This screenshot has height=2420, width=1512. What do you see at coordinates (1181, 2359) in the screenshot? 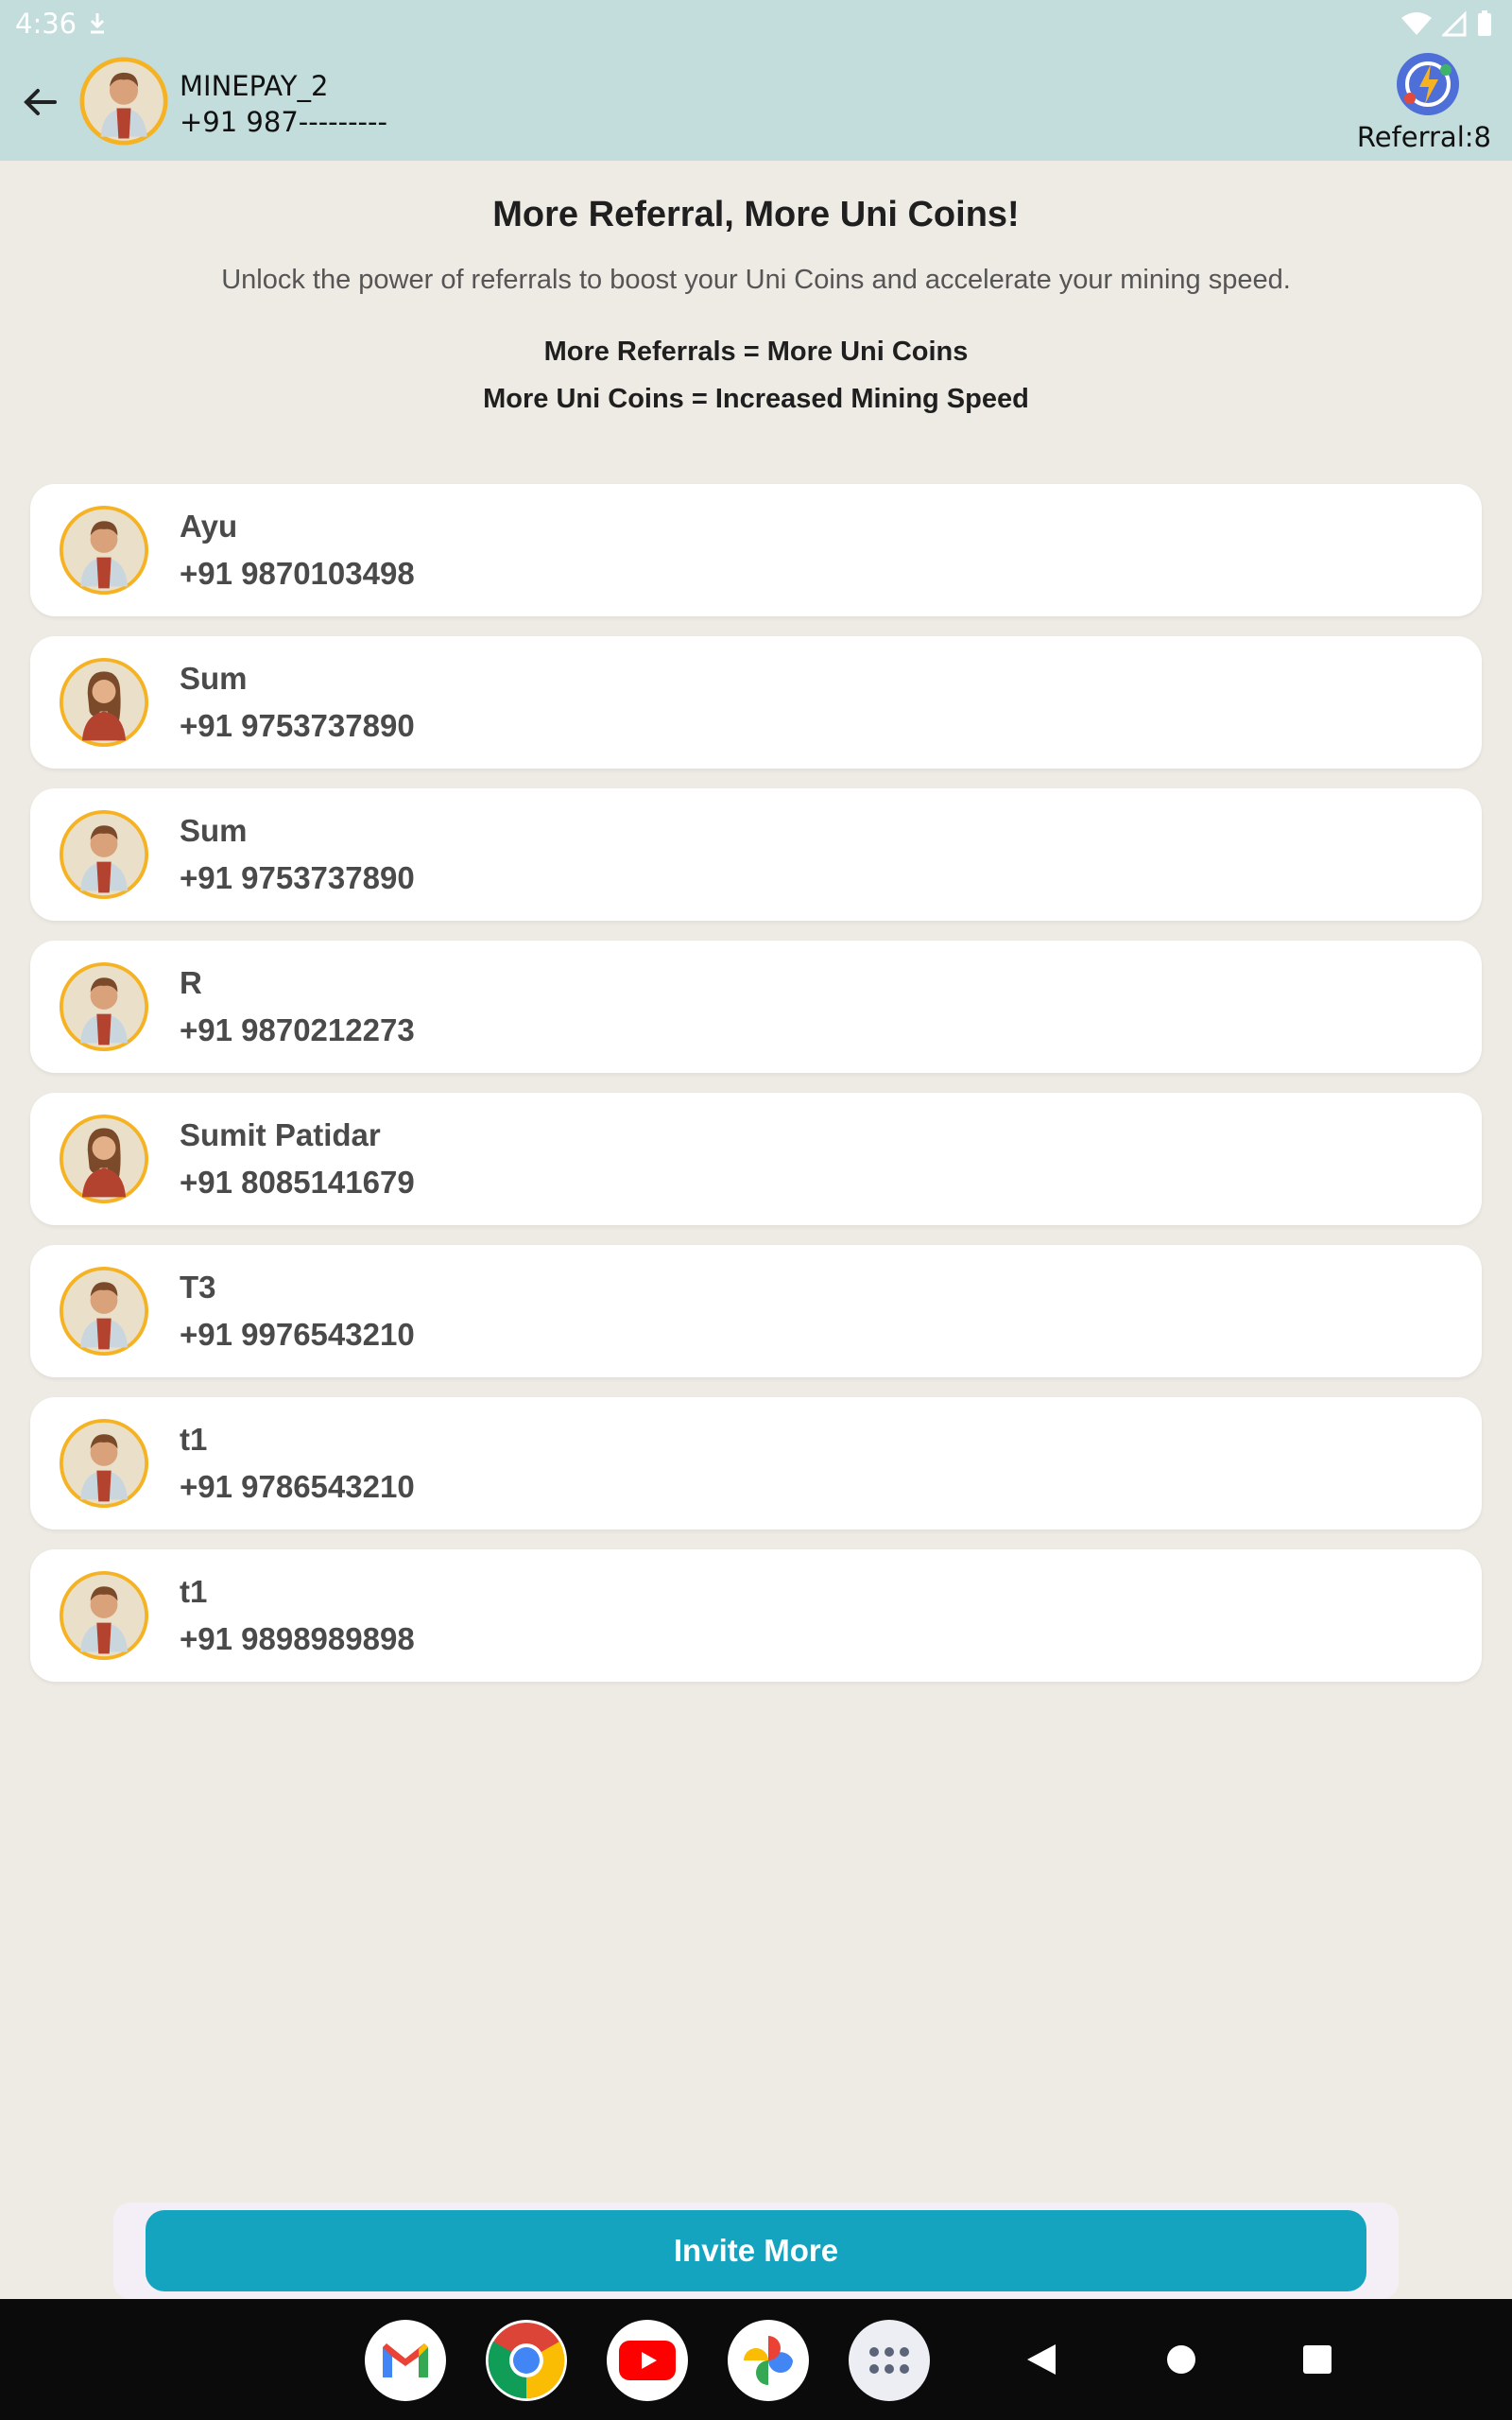
I see `home-nav-icon` at bounding box center [1181, 2359].